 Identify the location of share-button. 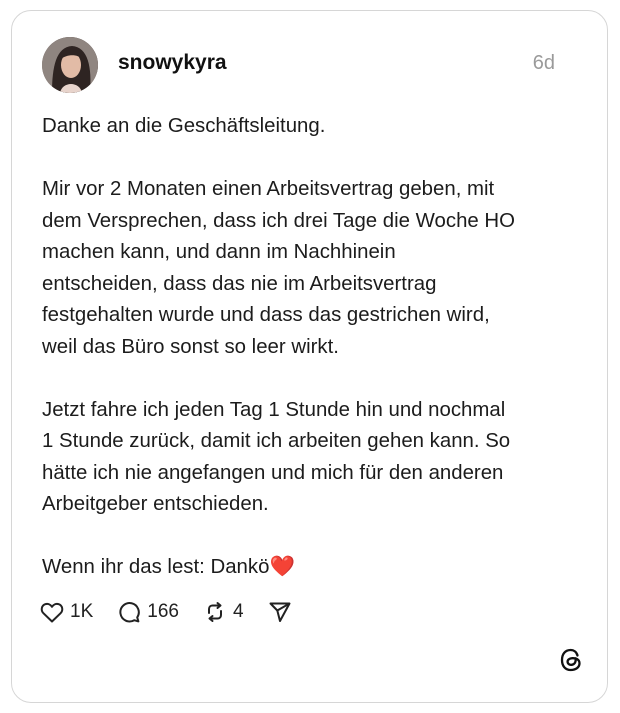
(280, 612).